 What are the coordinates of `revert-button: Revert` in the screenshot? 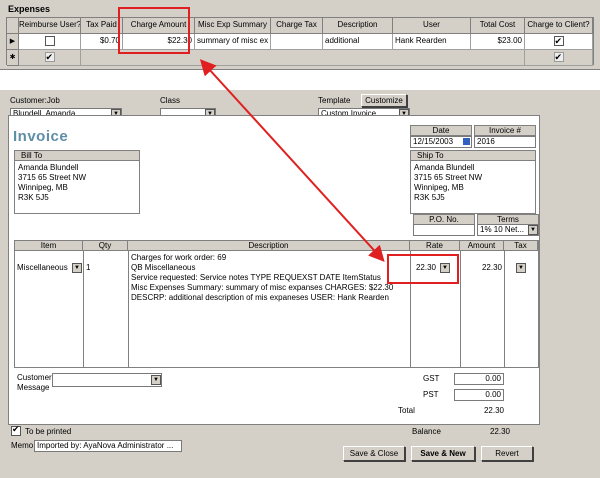 It's located at (507, 453).